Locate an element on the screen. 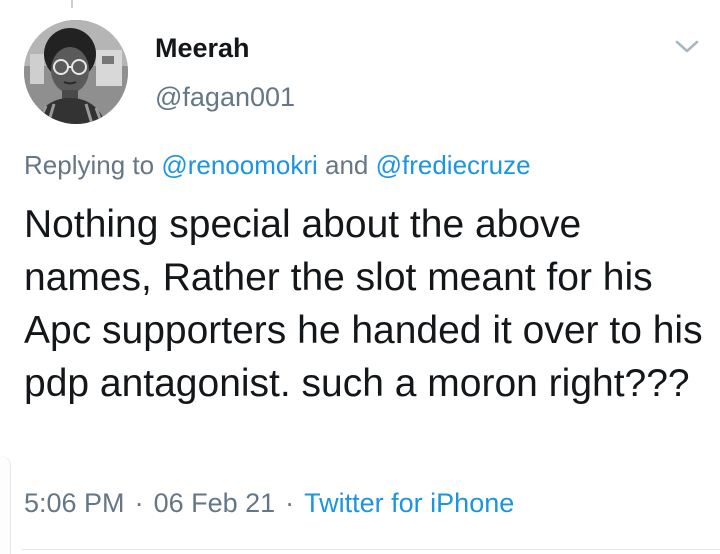 The width and height of the screenshot is (720, 554). tweet-metadata: 5:06 PM · 06 Feb 21 · Twitter for iPhone is located at coordinates (269, 503).